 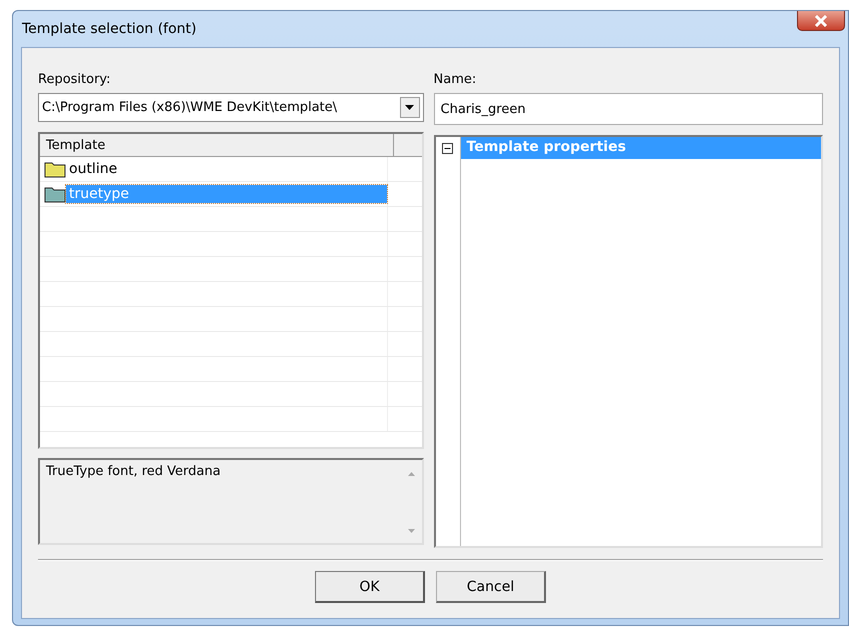 I want to click on caret-icon, so click(x=409, y=107).